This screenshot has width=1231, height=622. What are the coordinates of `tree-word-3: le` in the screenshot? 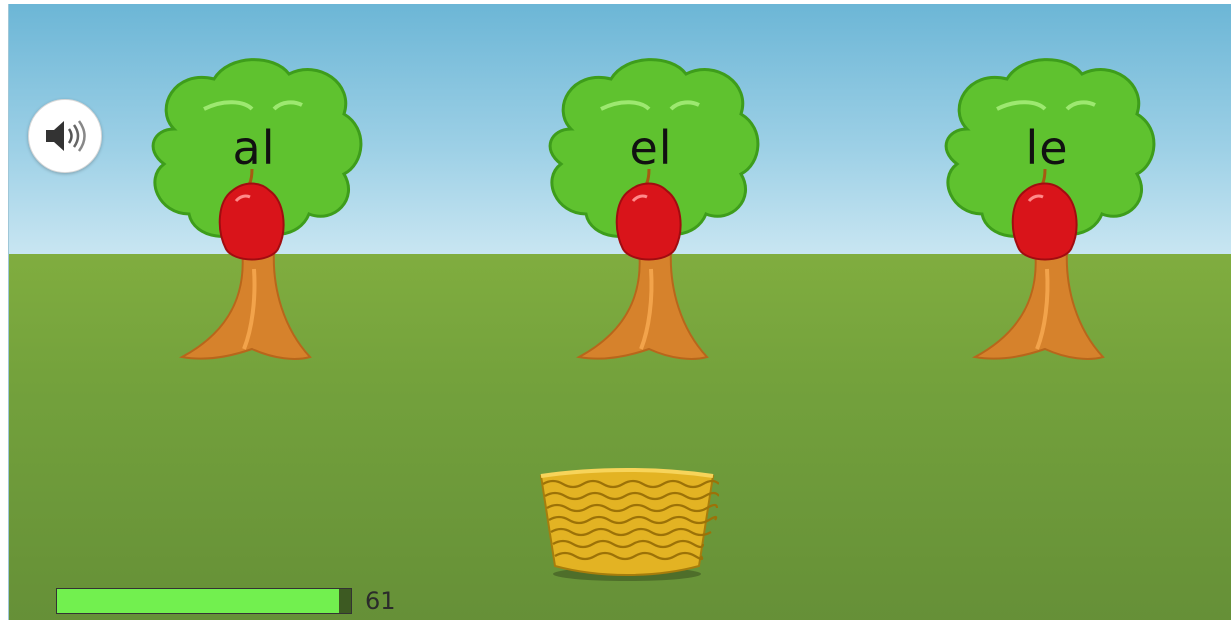 It's located at (1047, 209).